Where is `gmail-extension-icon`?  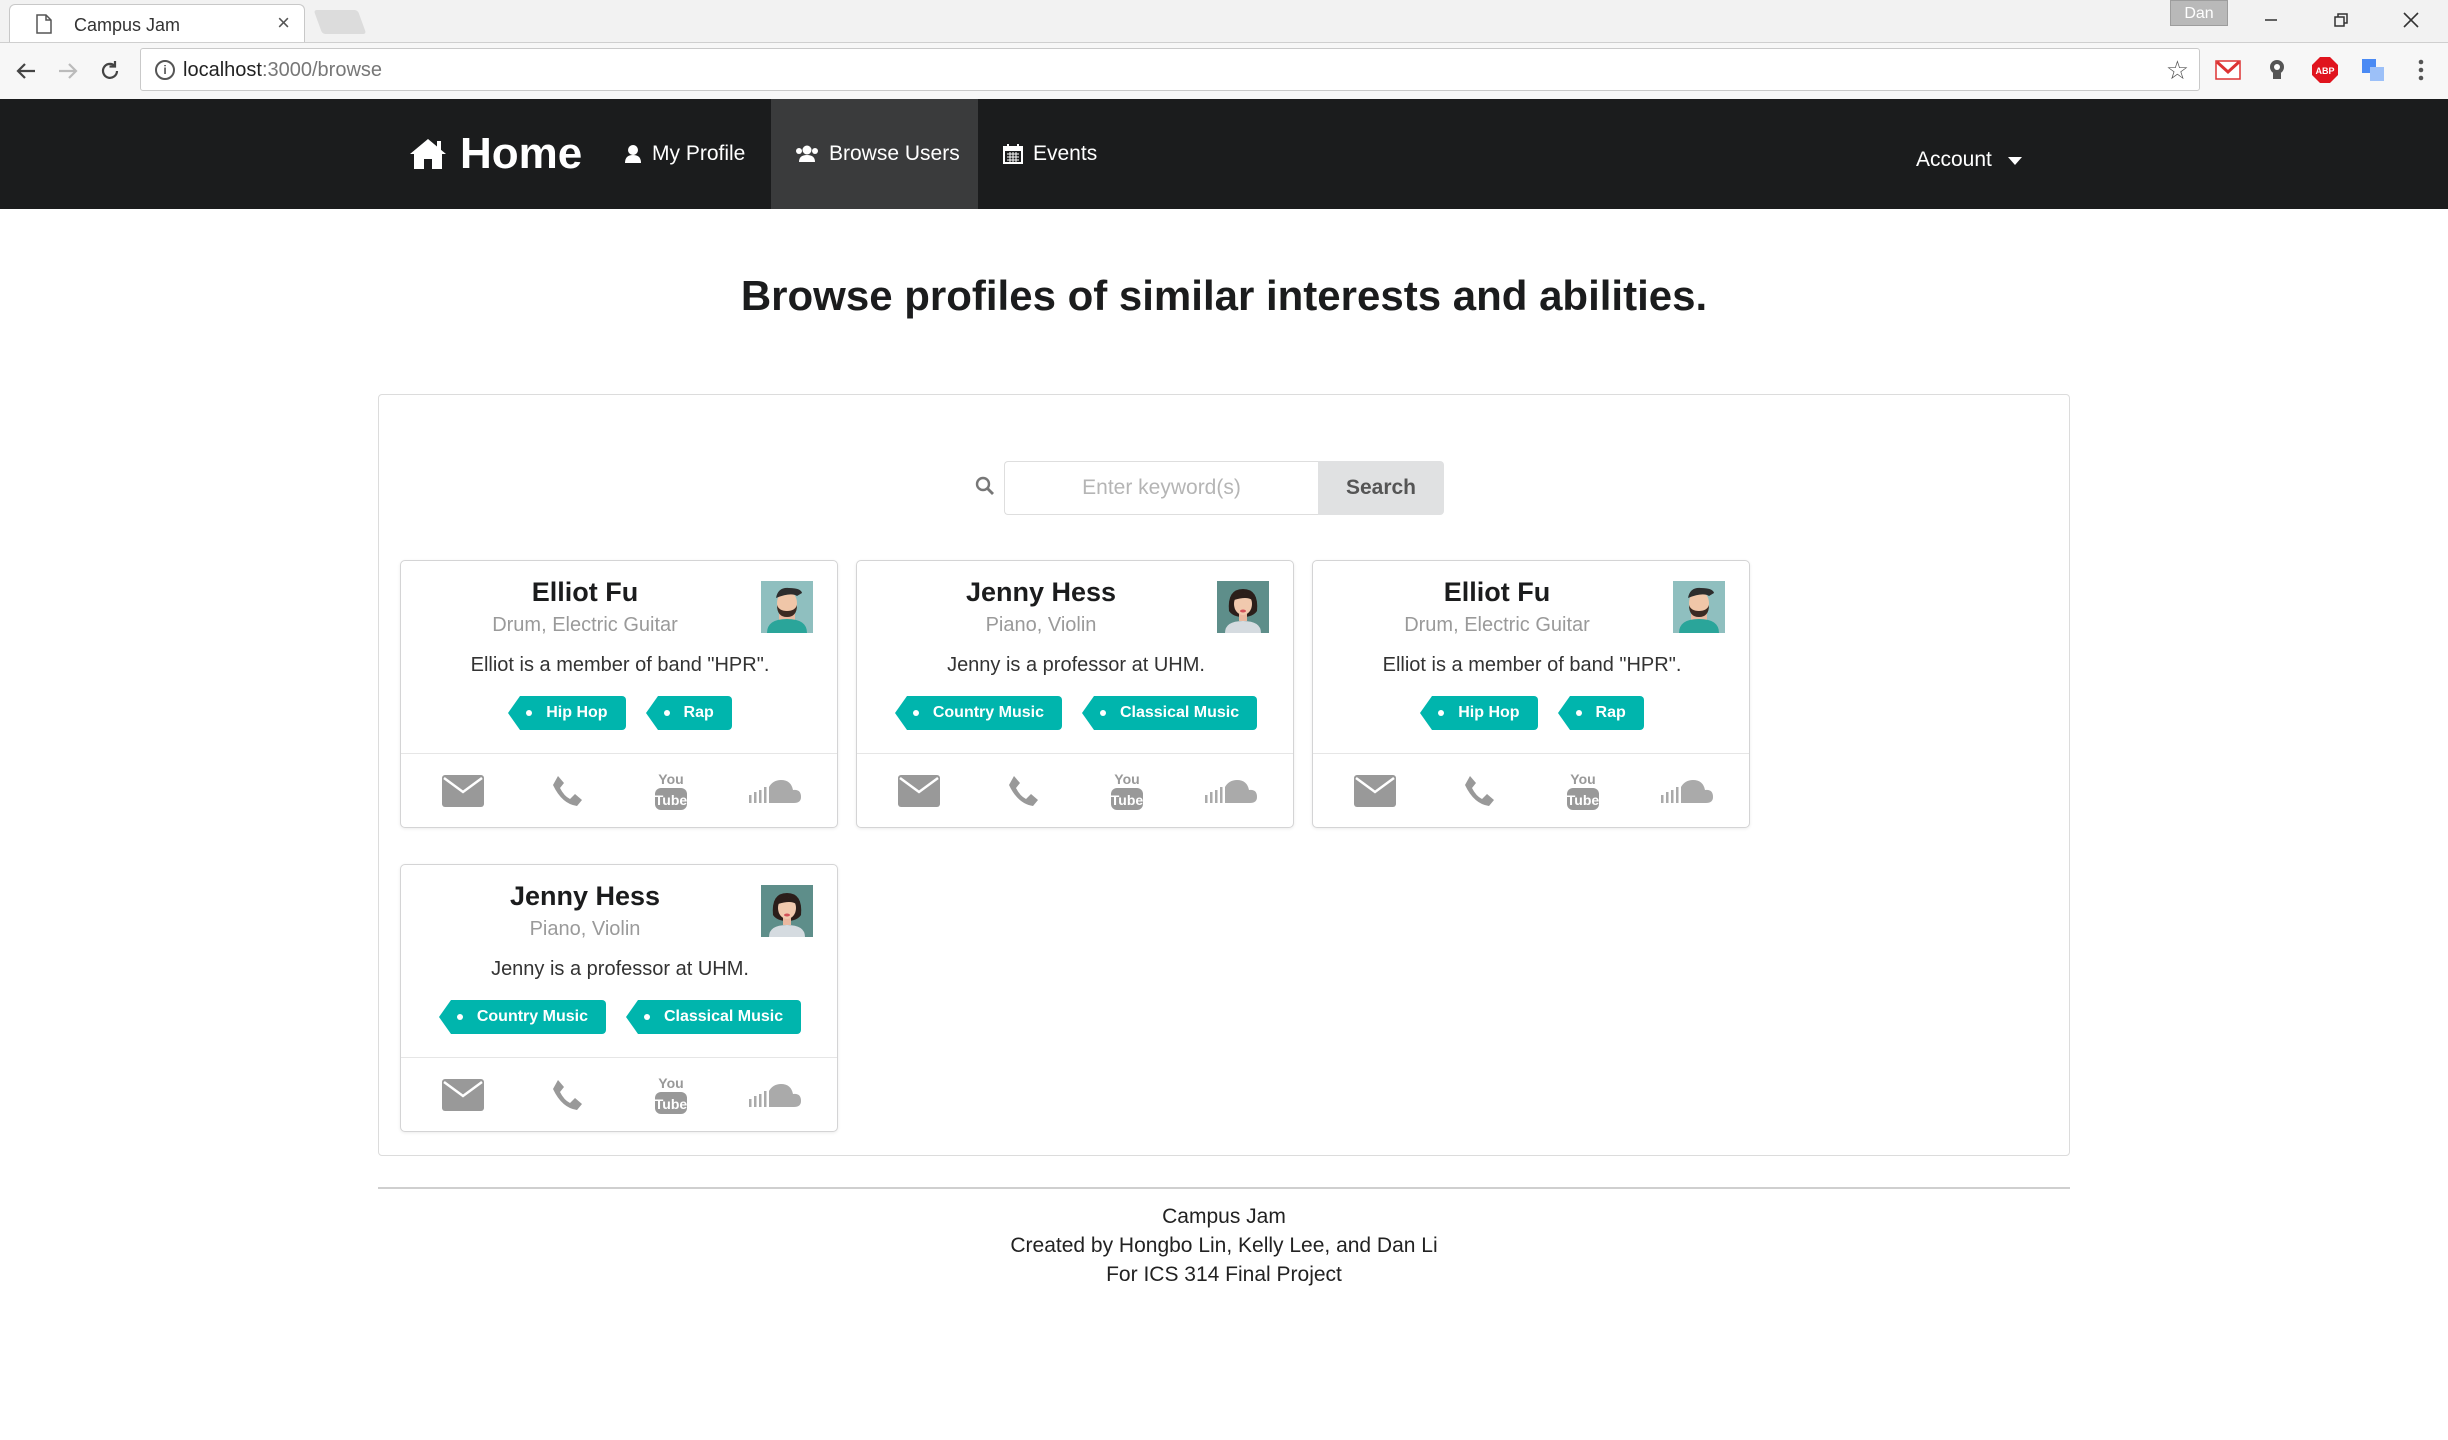
gmail-extension-icon is located at coordinates (2228, 70).